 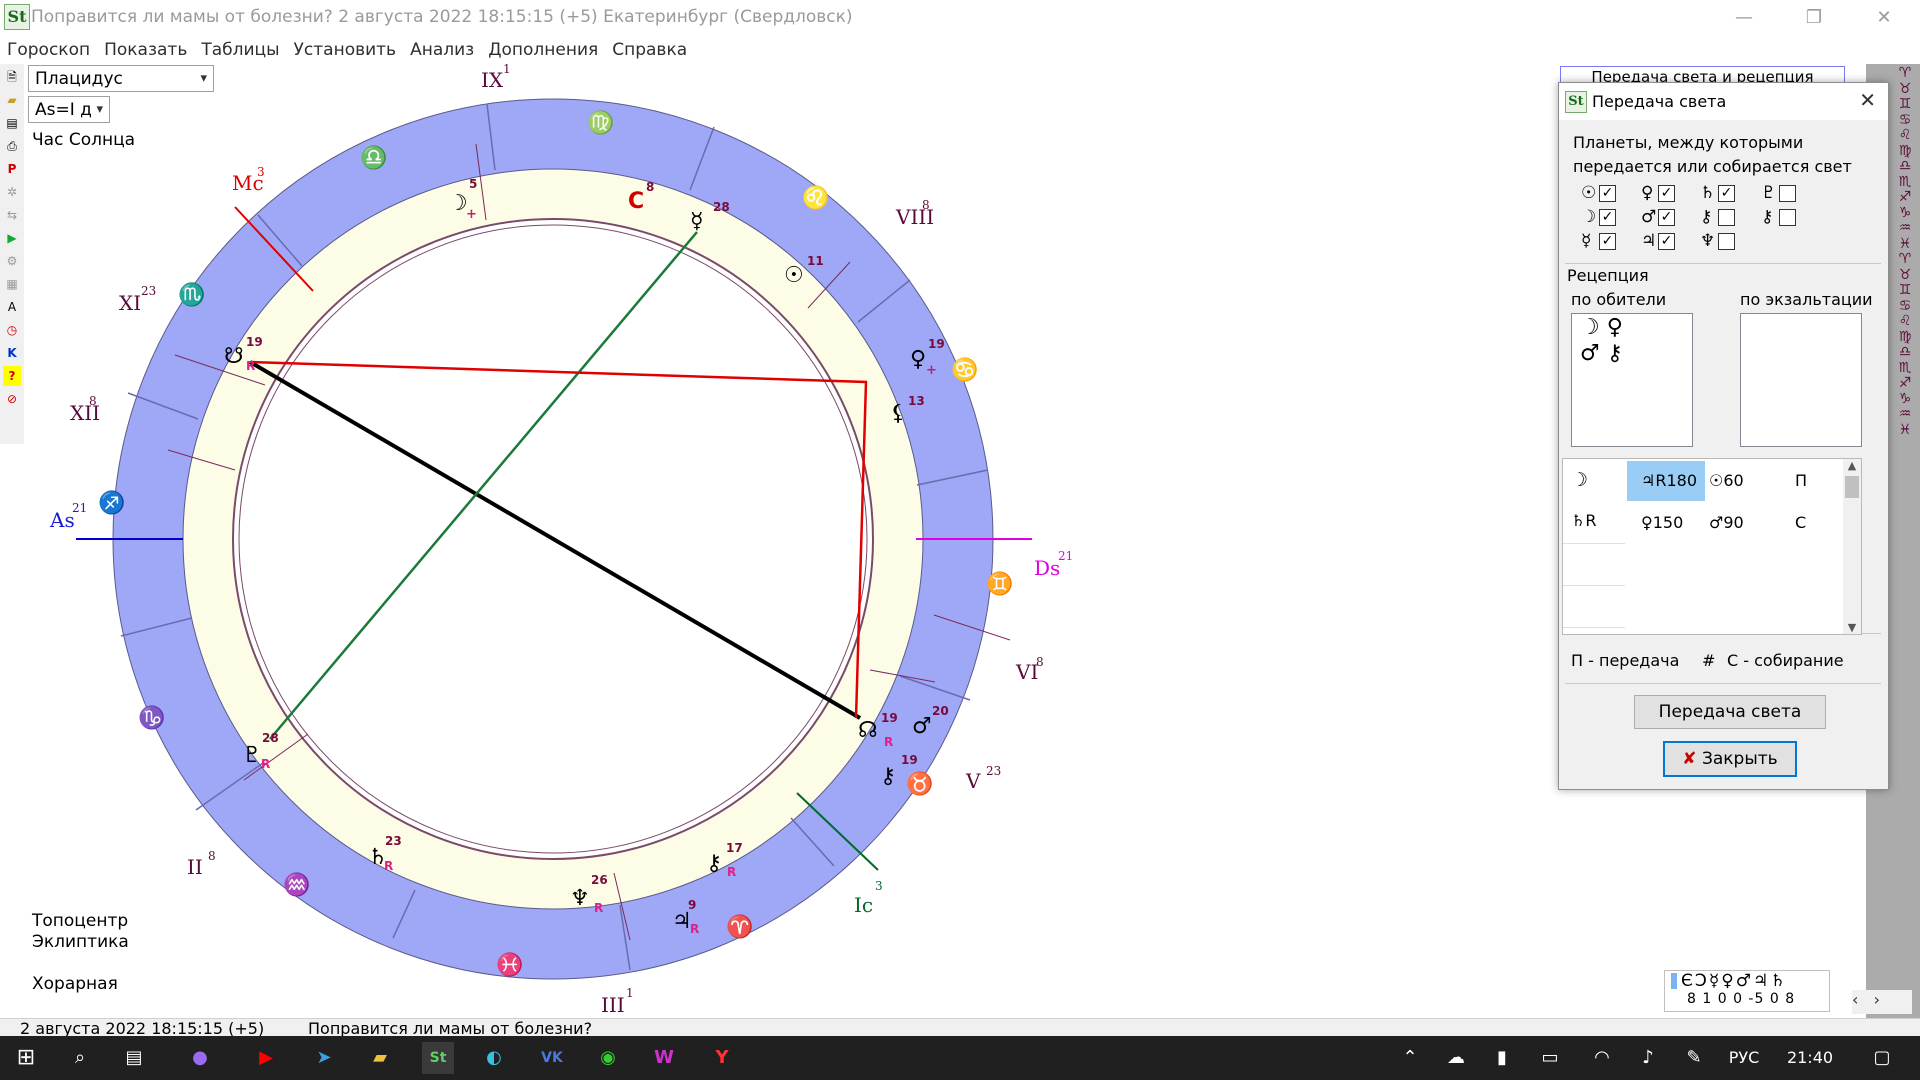 I want to click on saturn-checkbox: ✓, so click(x=1726, y=193).